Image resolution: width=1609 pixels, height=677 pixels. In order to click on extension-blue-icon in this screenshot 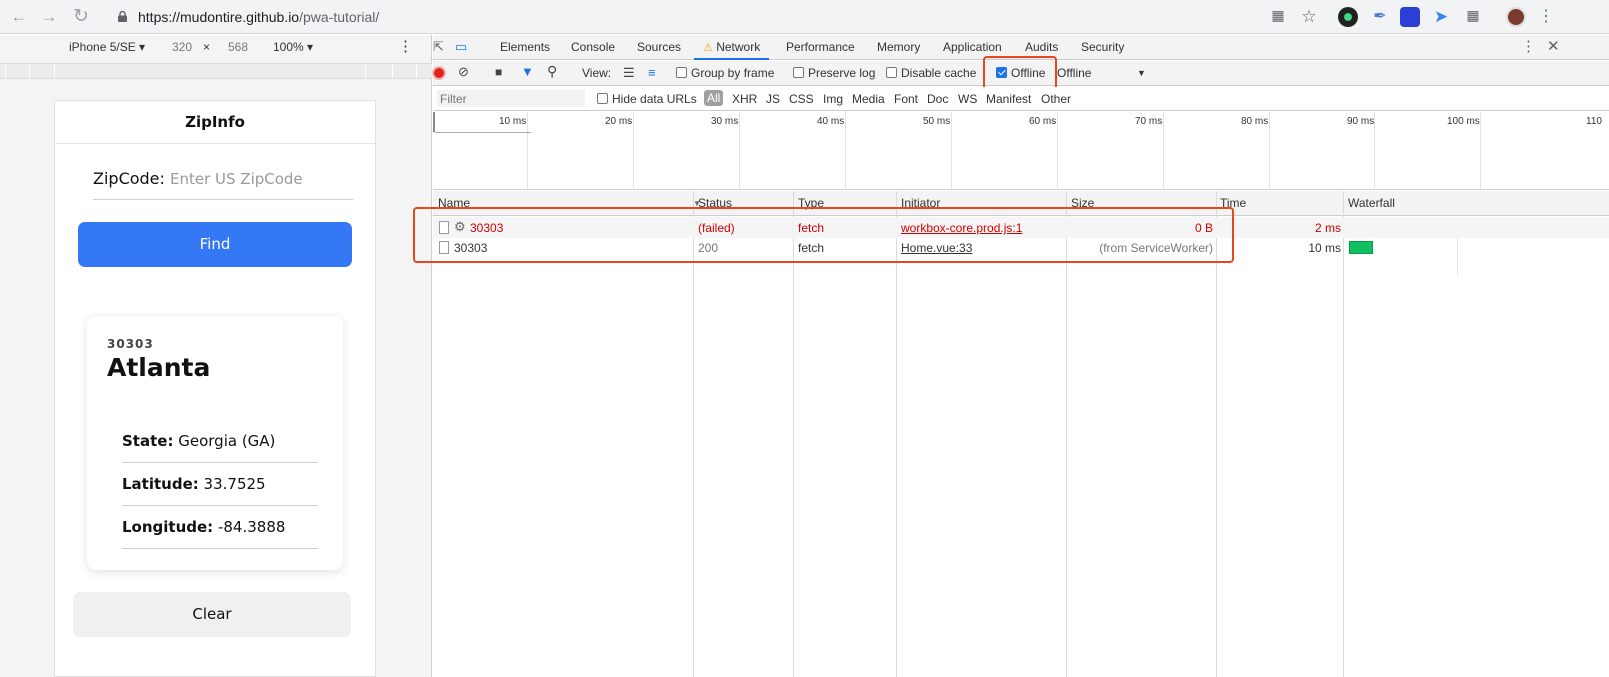, I will do `click(1410, 17)`.